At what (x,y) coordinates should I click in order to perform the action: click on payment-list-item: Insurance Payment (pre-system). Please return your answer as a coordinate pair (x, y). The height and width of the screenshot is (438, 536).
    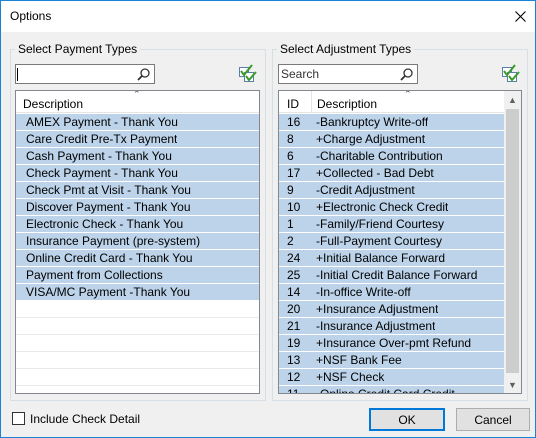
    Looking at the image, I should click on (137, 241).